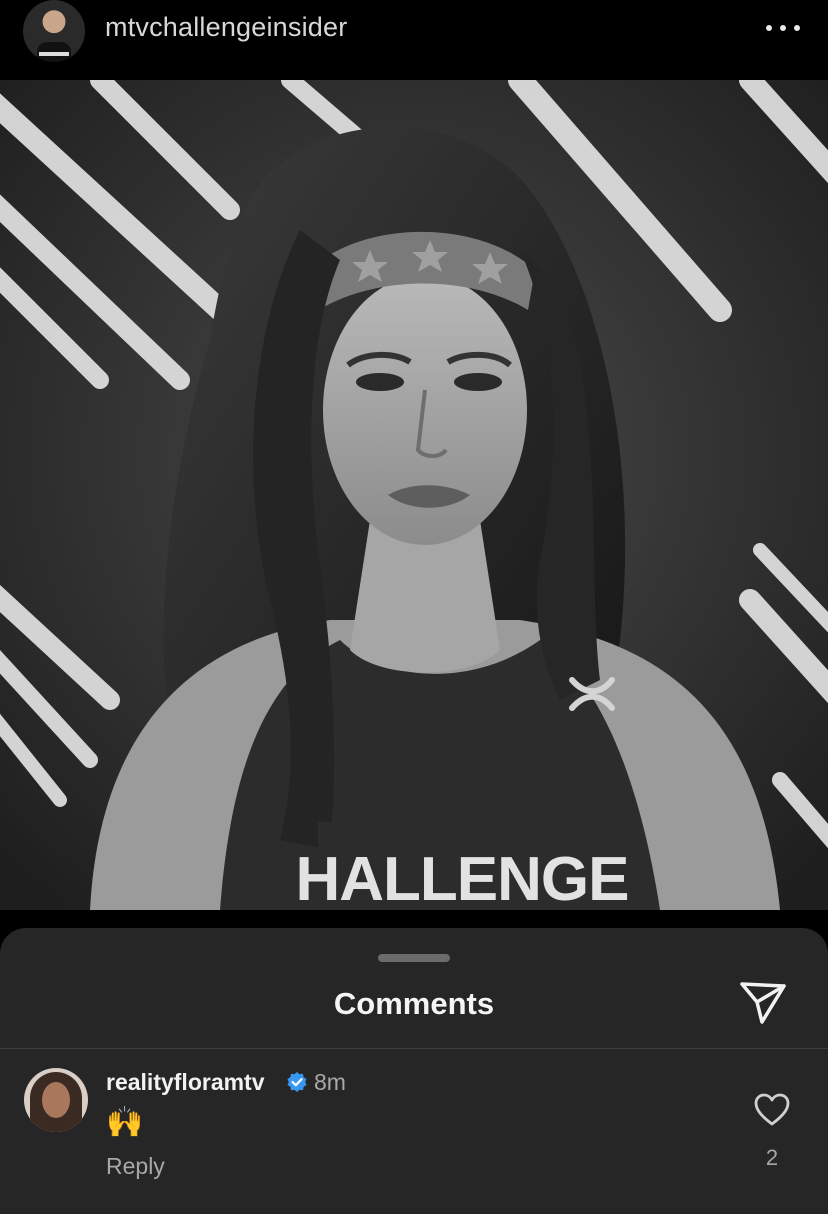 This screenshot has height=1214, width=828. What do you see at coordinates (772, 1110) in the screenshot?
I see `heart-icon` at bounding box center [772, 1110].